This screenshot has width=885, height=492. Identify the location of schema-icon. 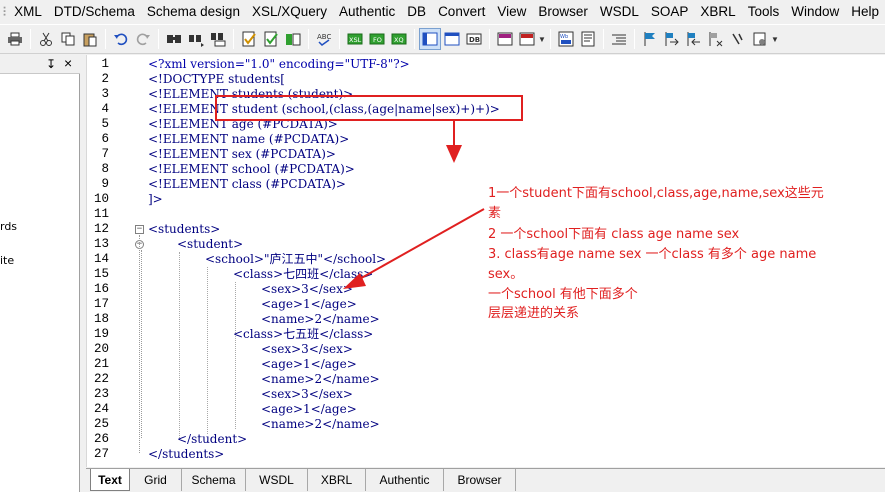
(527, 39).